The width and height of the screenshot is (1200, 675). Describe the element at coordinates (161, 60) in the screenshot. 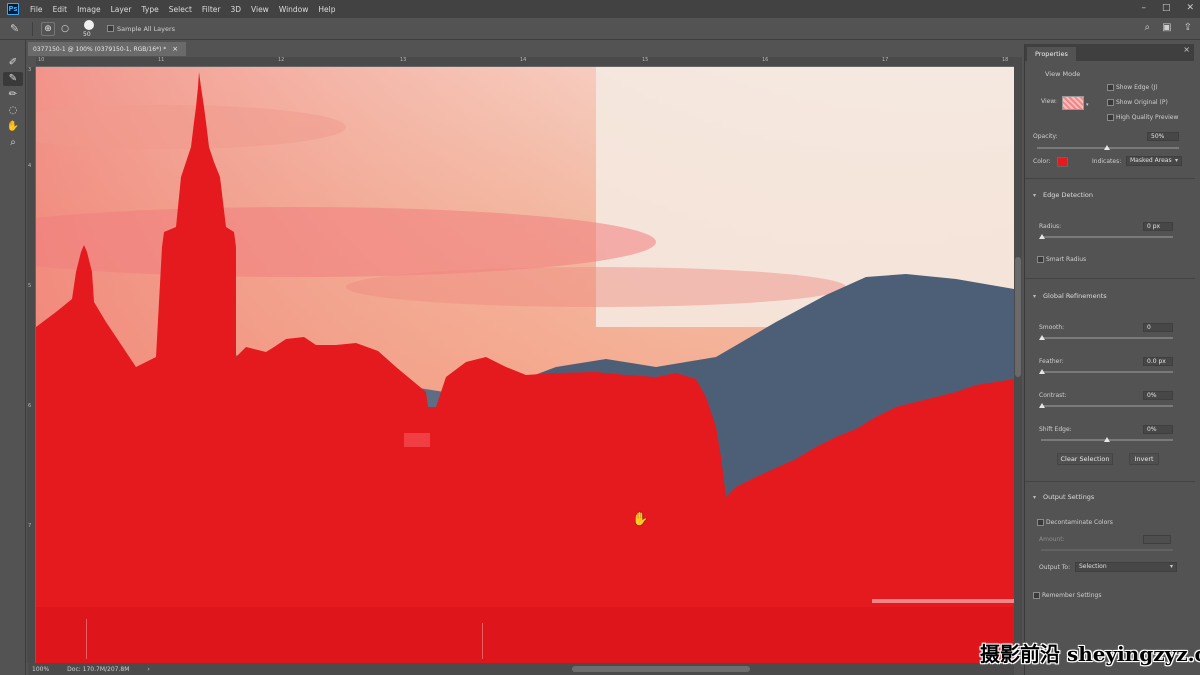

I see `ruler-label: 11` at that location.